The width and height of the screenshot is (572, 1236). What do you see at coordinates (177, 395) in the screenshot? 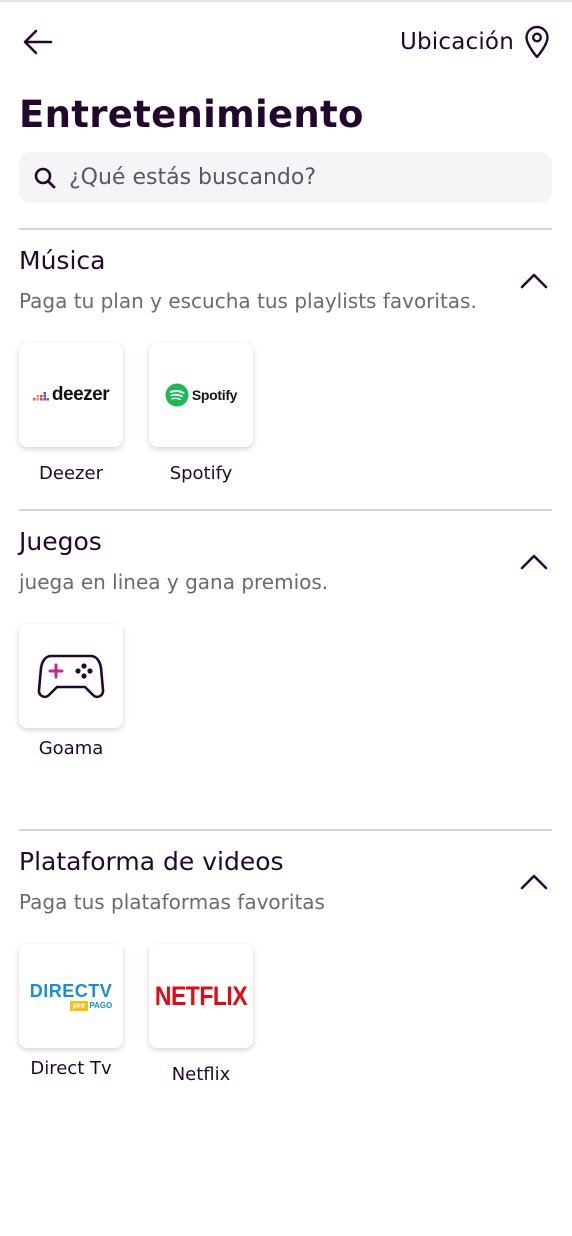
I see `spotify-icon` at bounding box center [177, 395].